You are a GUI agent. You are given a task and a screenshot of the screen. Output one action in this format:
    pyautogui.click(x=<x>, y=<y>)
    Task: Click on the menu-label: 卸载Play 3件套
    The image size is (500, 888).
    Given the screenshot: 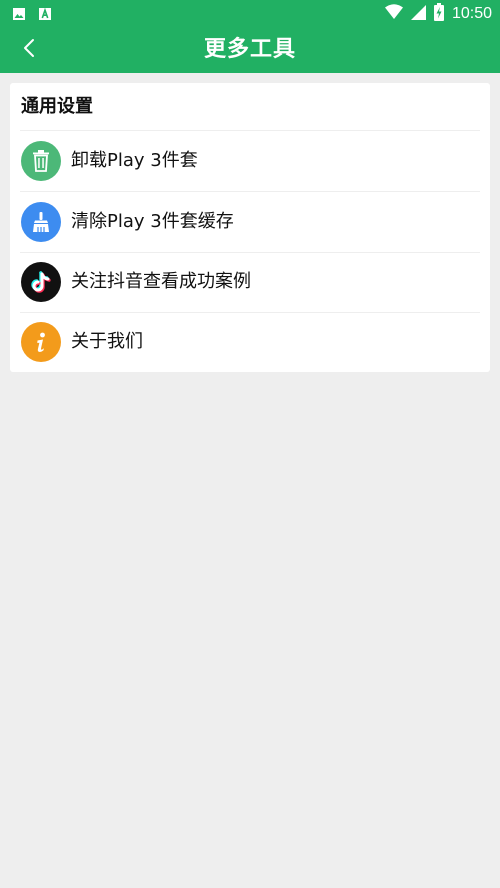 What is the action you would take?
    pyautogui.click(x=134, y=160)
    